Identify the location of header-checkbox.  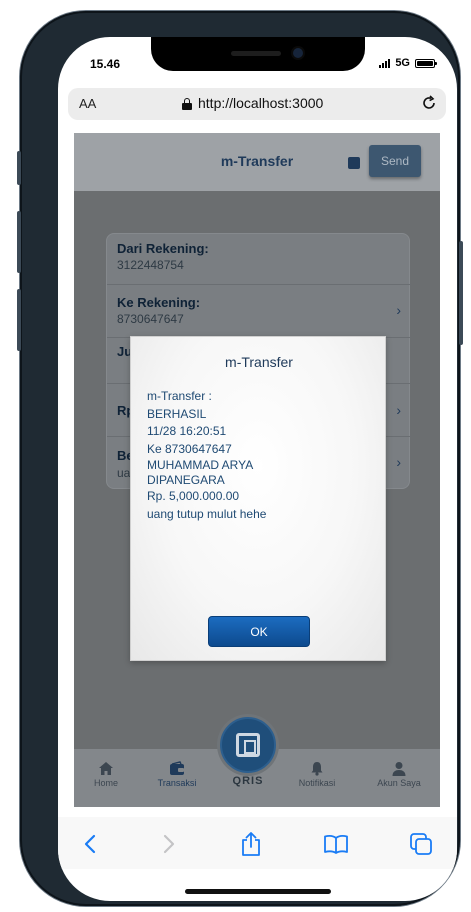
(354, 163).